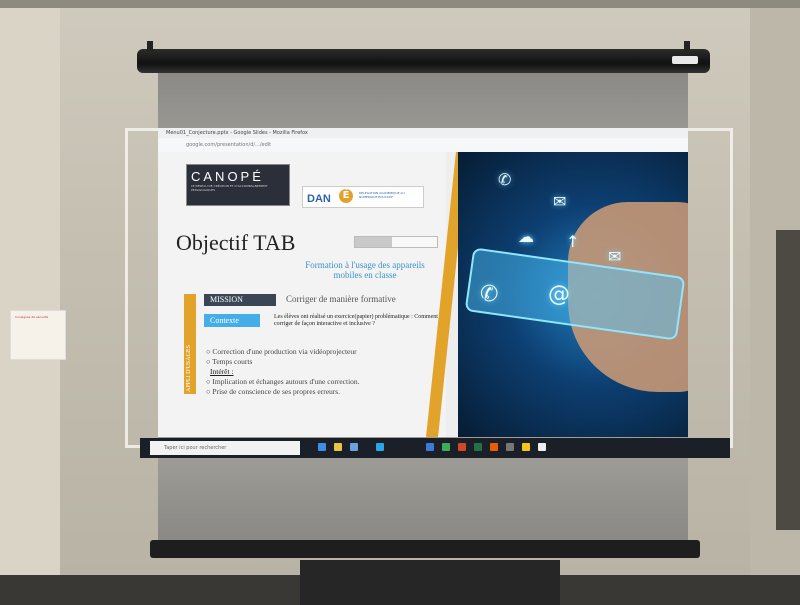 The image size is (800, 605). What do you see at coordinates (338, 447) in the screenshot?
I see `folder-icon` at bounding box center [338, 447].